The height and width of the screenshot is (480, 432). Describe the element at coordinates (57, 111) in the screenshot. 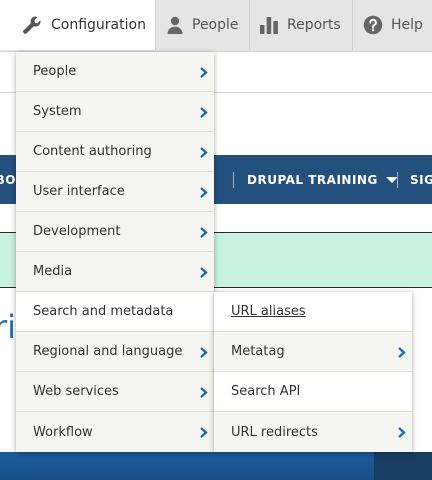

I see `menu-item-label: System` at that location.